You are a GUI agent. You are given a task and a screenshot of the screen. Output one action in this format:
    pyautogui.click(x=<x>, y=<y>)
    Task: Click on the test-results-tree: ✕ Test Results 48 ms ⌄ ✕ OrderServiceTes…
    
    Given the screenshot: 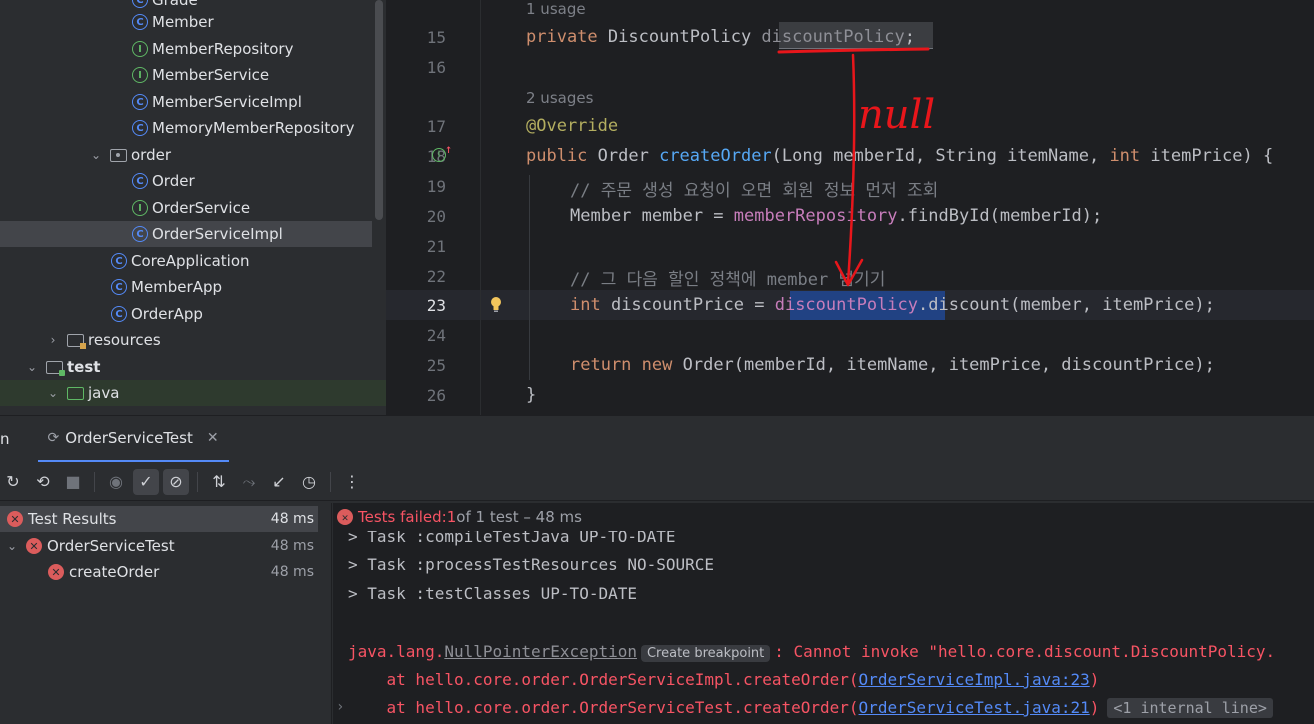 What is the action you would take?
    pyautogui.click(x=166, y=613)
    